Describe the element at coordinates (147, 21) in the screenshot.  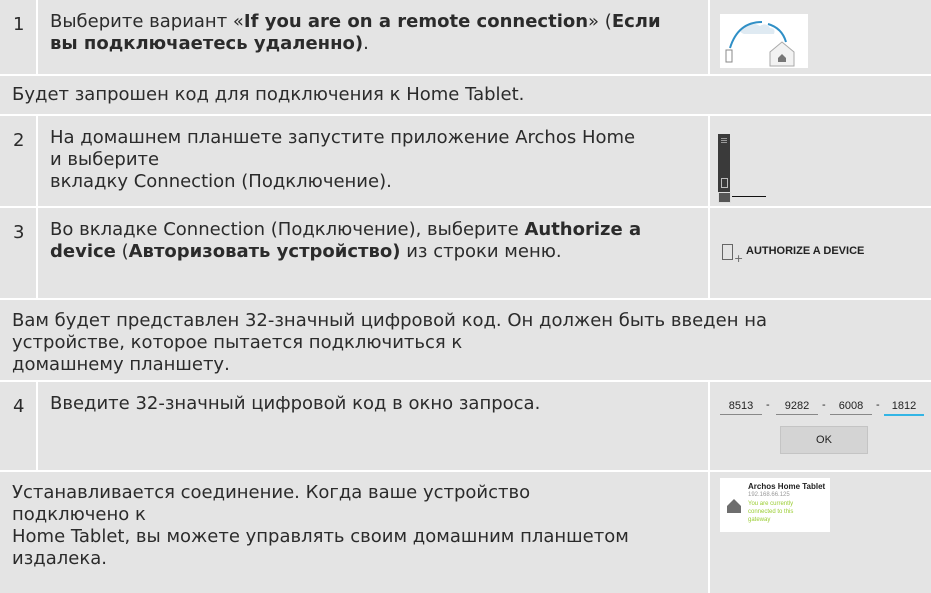
I see `step-text-part: Выберите вариант «` at that location.